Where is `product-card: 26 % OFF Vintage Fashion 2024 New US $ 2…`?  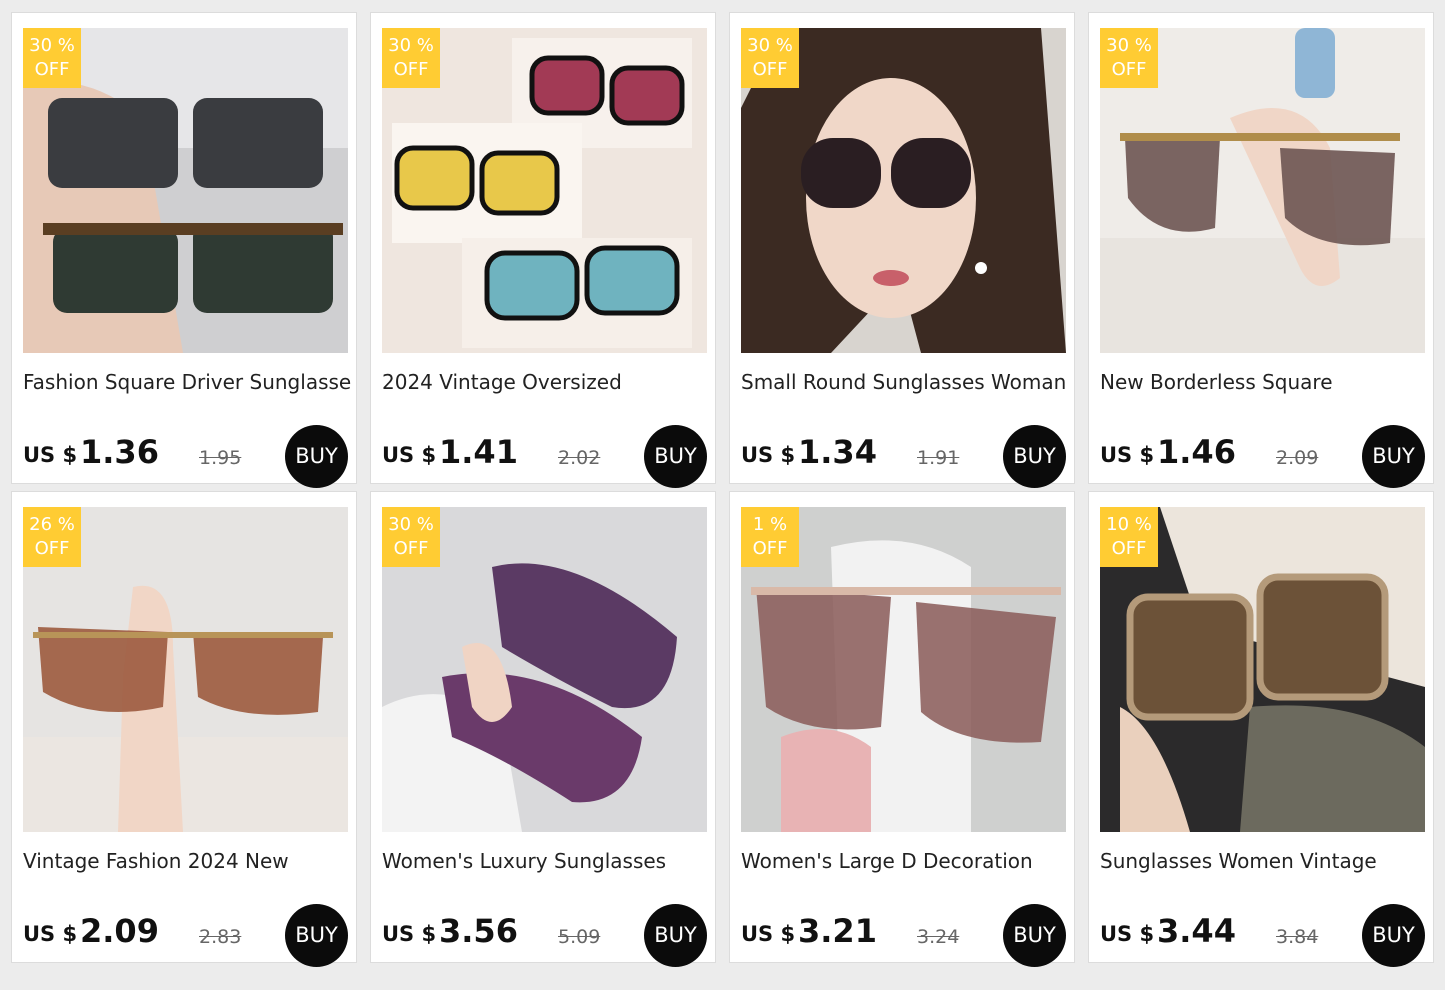
product-card: 26 % OFF Vintage Fashion 2024 New US $ 2… is located at coordinates (184, 729).